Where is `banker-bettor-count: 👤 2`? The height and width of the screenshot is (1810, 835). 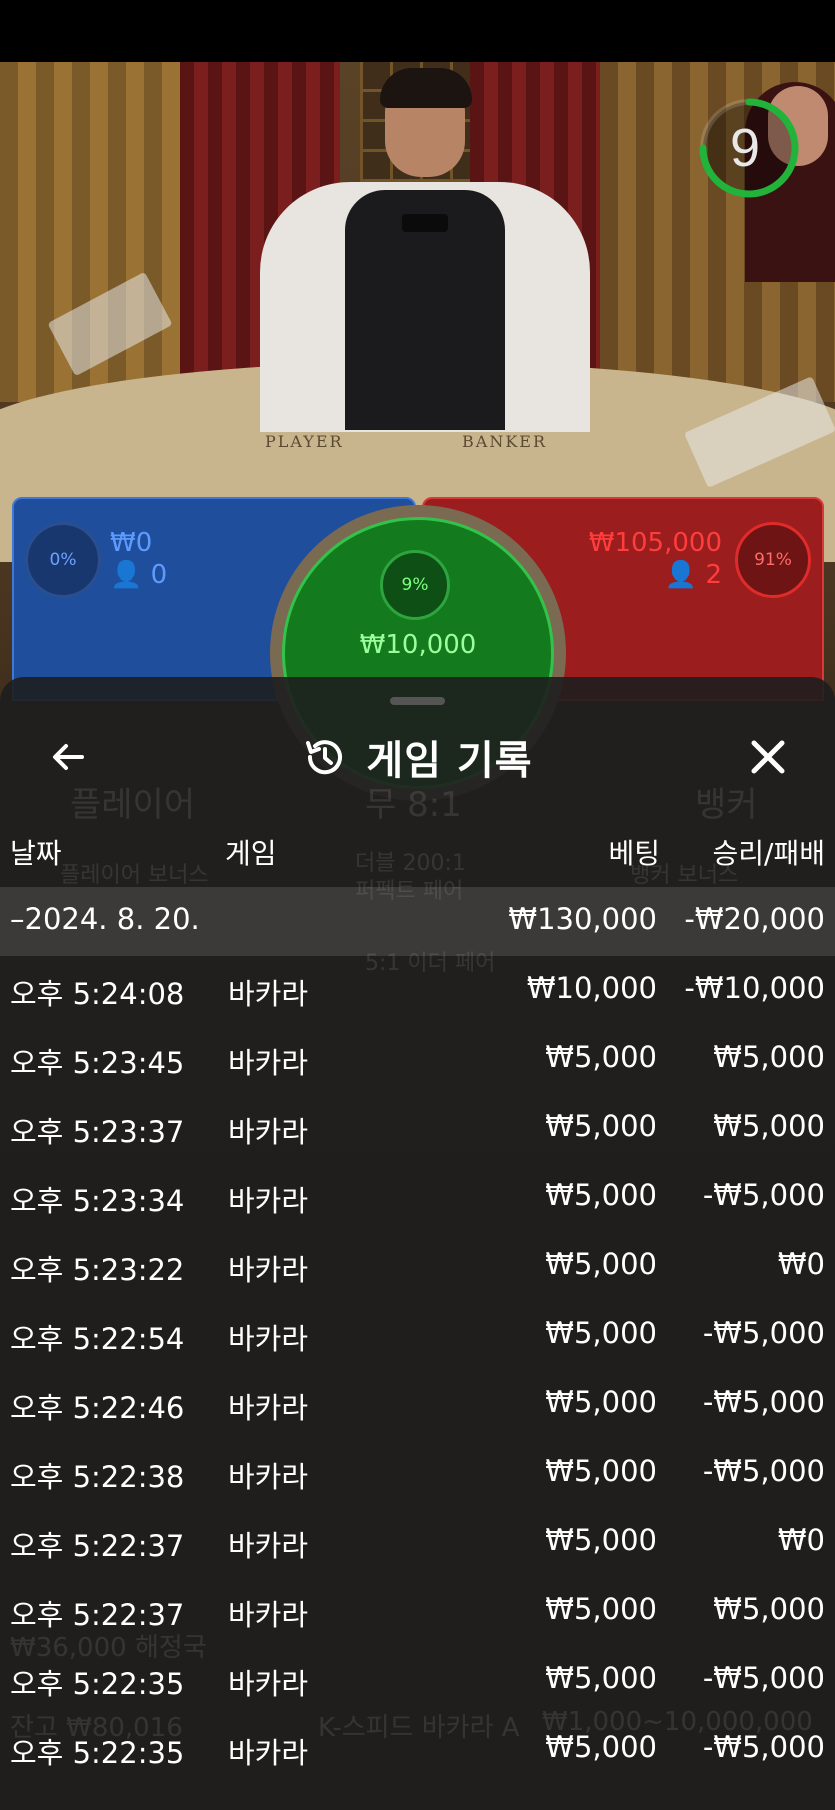
banker-bettor-count: 👤 2 is located at coordinates (693, 575).